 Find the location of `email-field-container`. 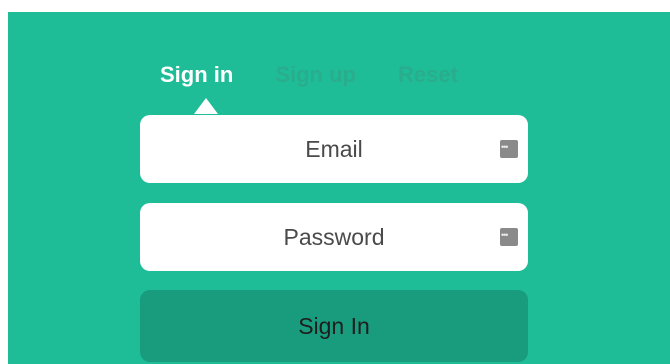

email-field-container is located at coordinates (334, 149).